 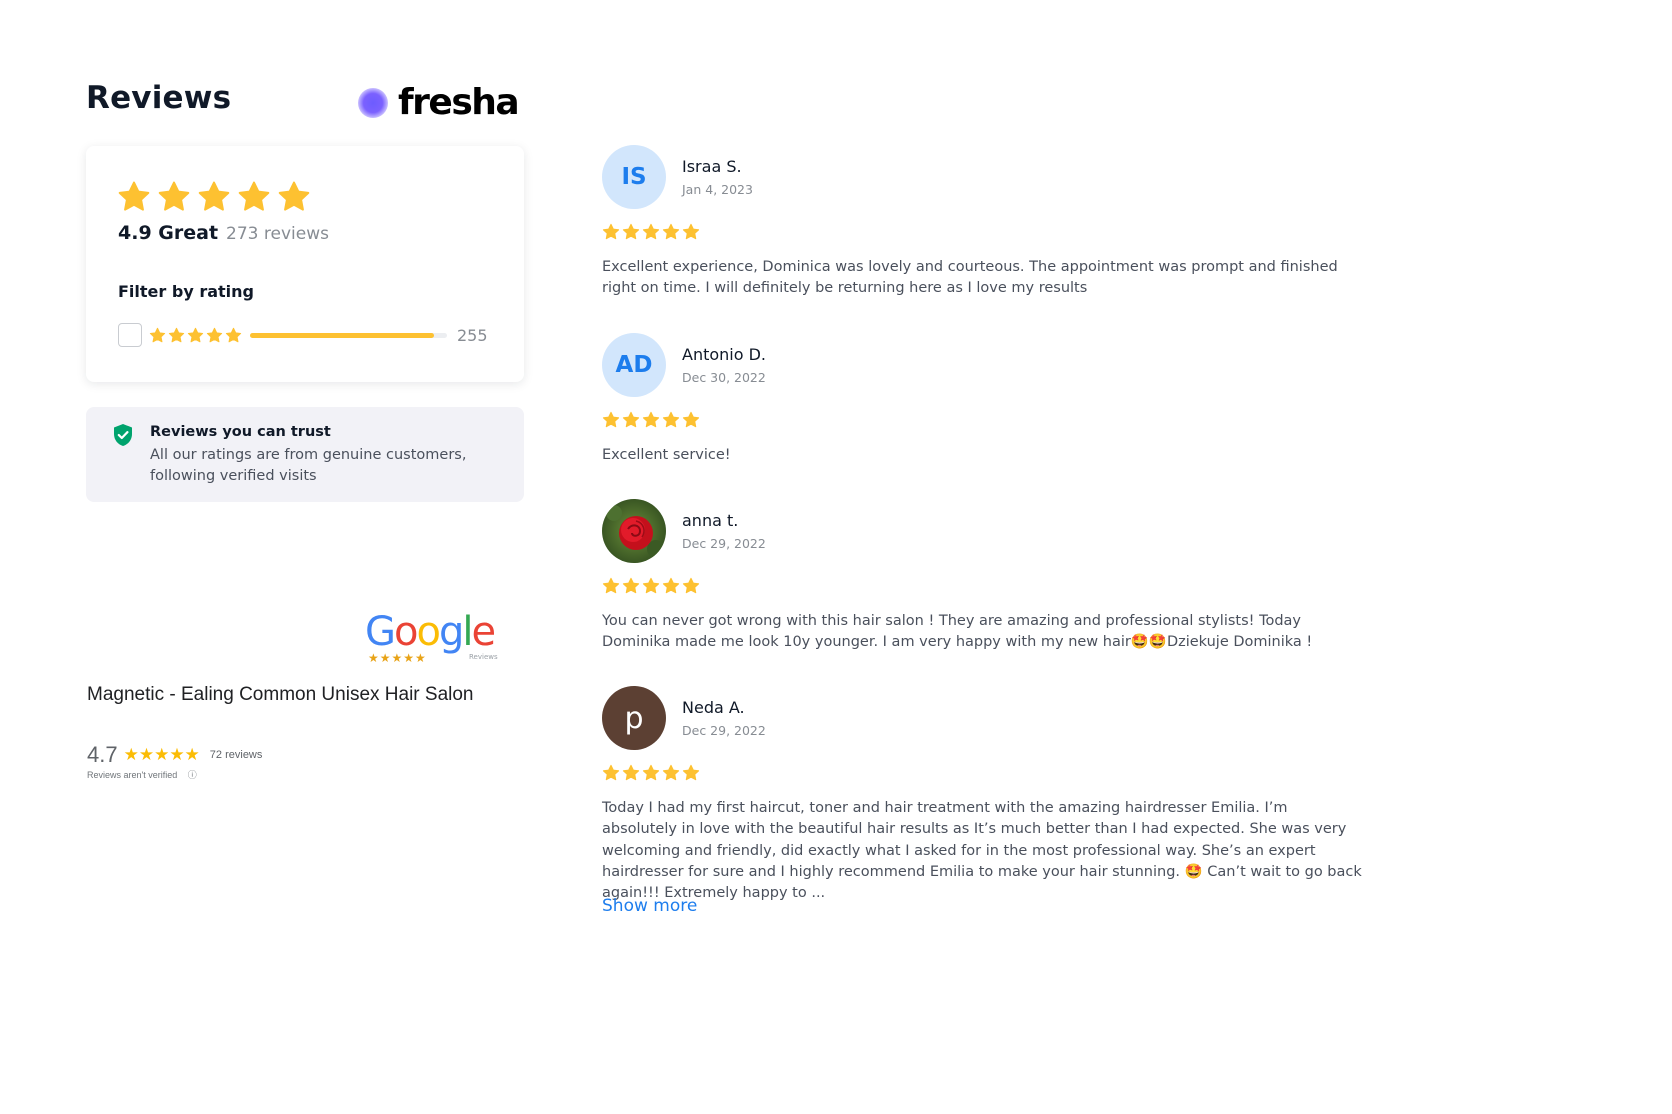 I want to click on overall-score: 4.9 Great, so click(x=168, y=233).